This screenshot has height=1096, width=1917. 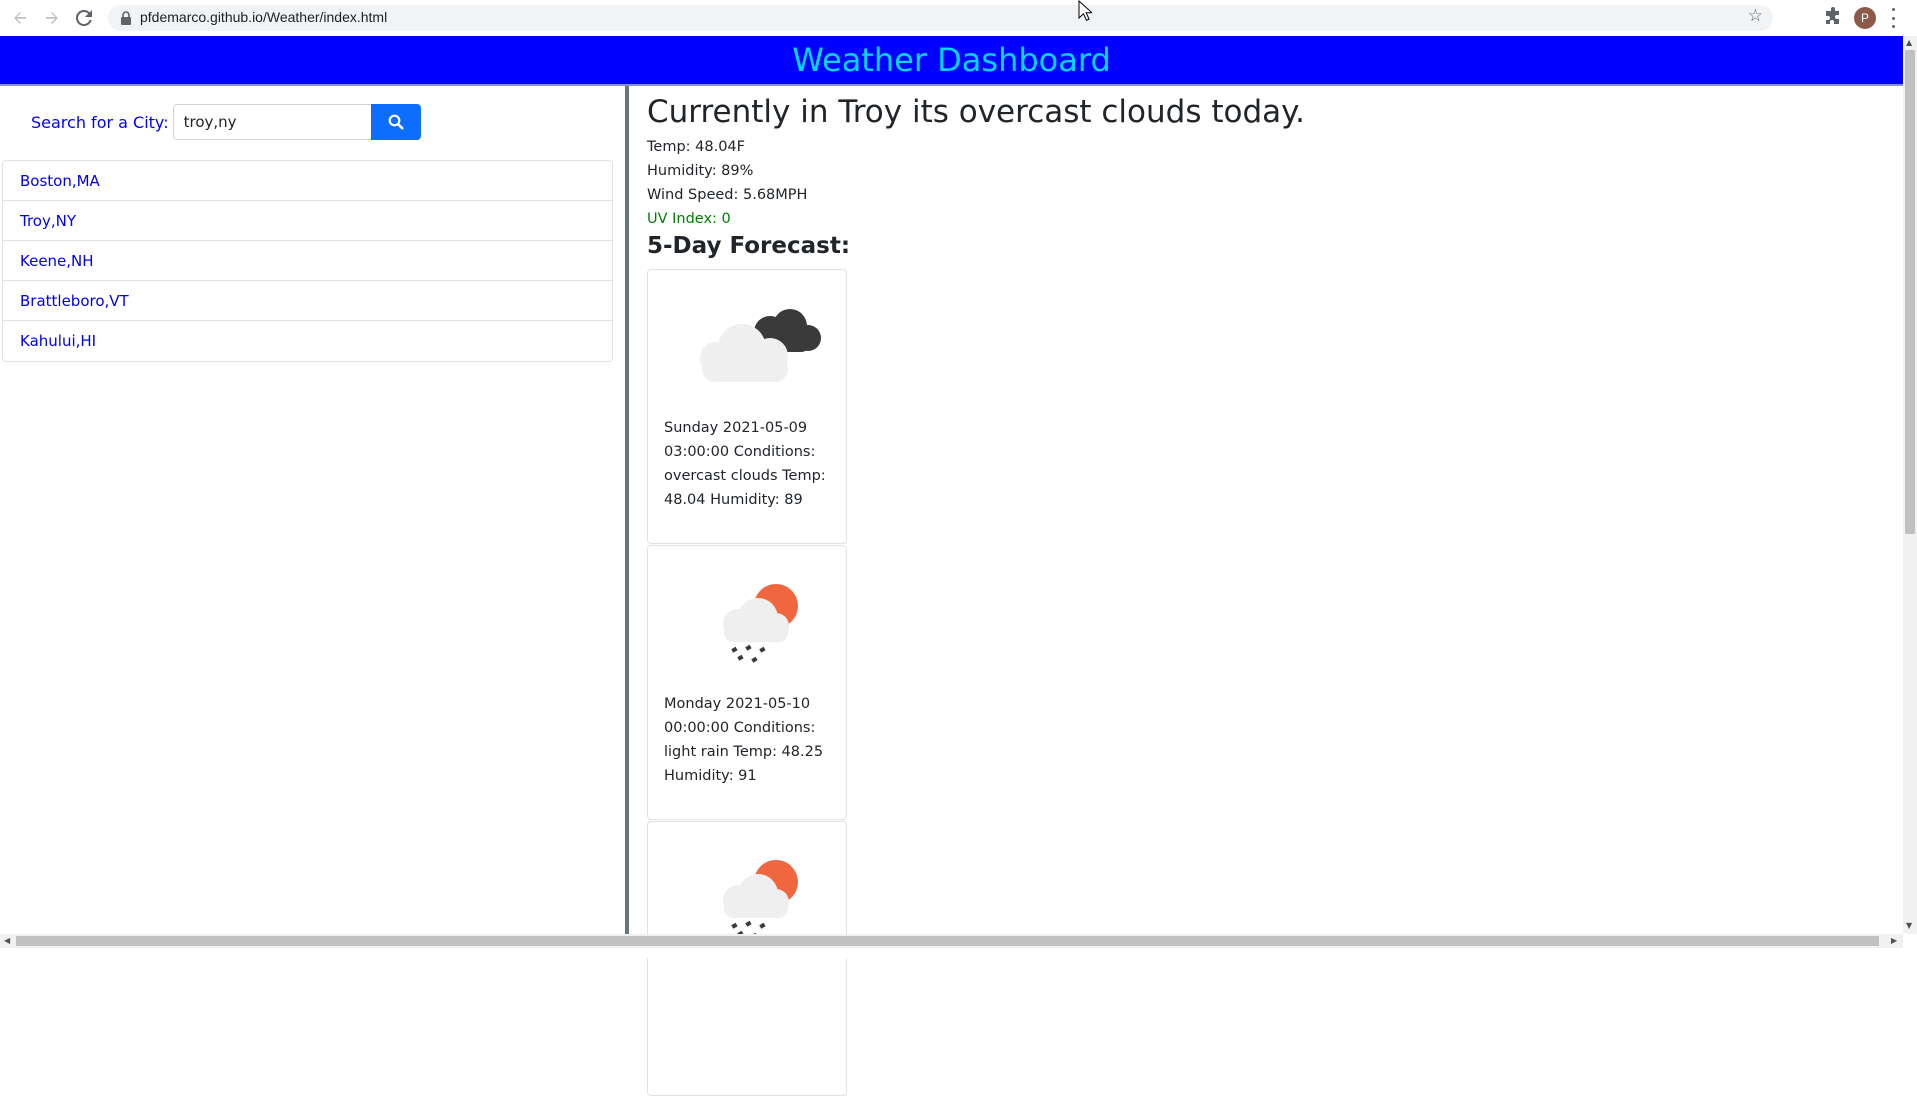 I want to click on current-humidity: Humidity: 89%, so click(x=700, y=171).